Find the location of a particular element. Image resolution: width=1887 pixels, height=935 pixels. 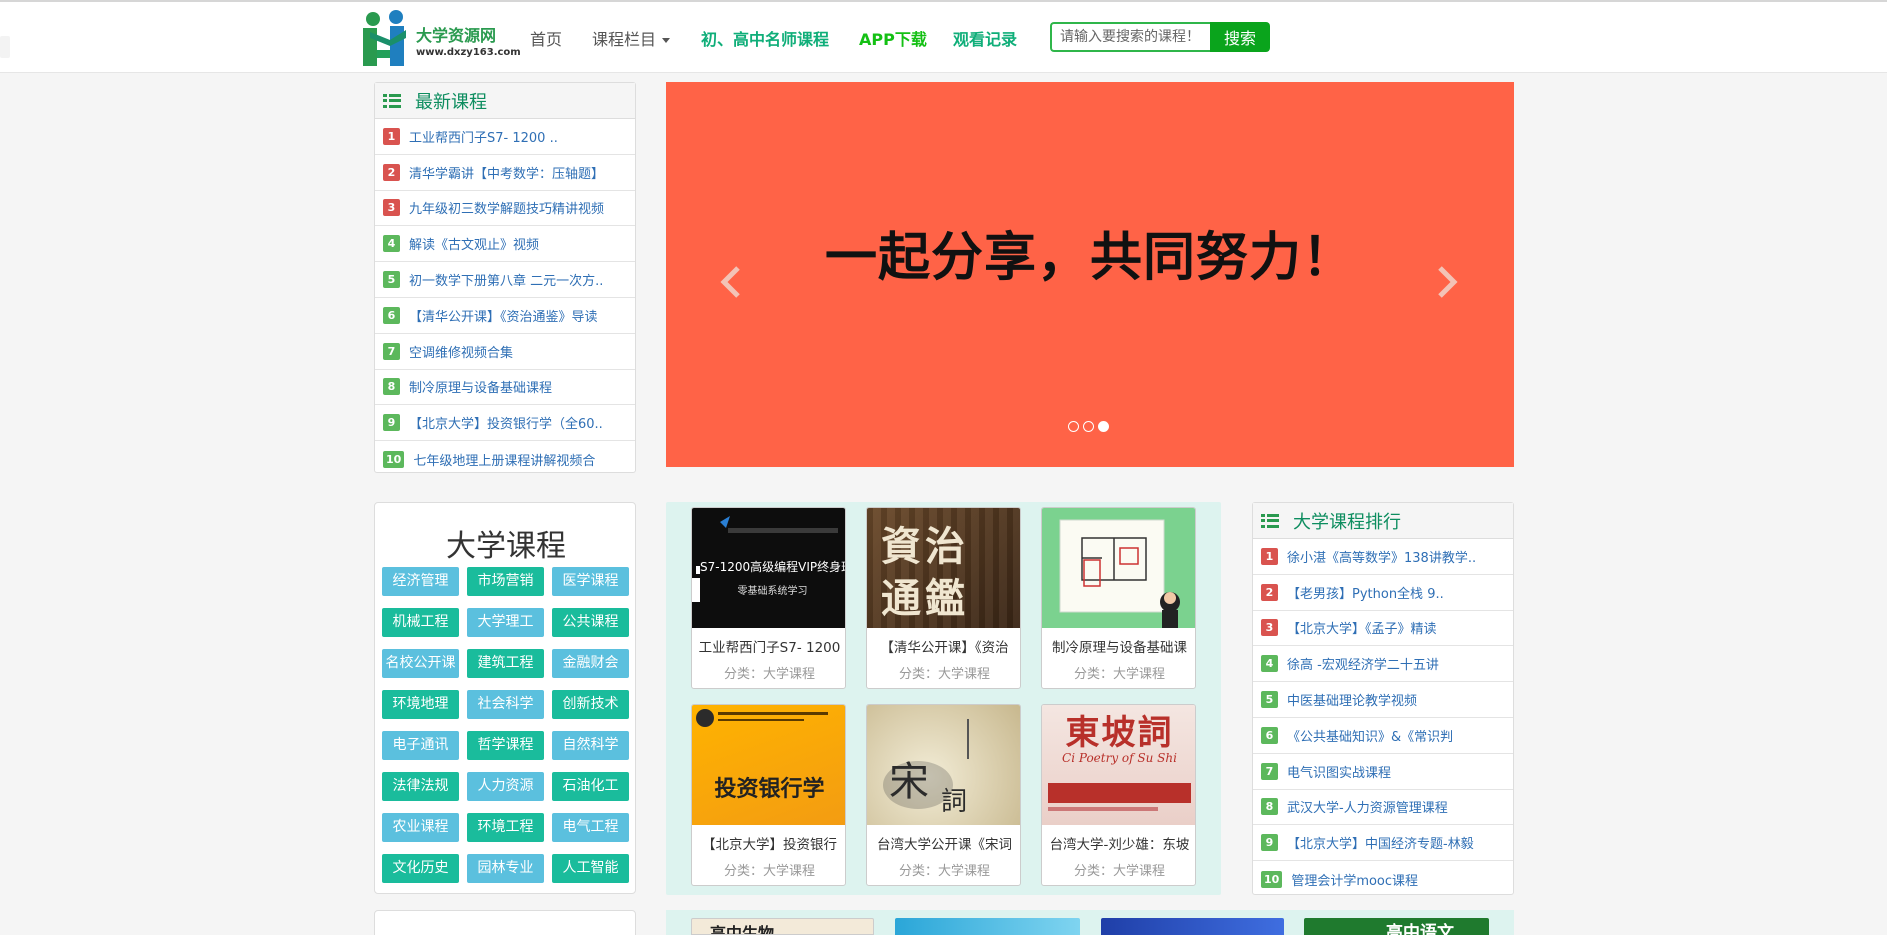

list-item: 8 武汉大学-人力资源管理课程 is located at coordinates (1383, 808).